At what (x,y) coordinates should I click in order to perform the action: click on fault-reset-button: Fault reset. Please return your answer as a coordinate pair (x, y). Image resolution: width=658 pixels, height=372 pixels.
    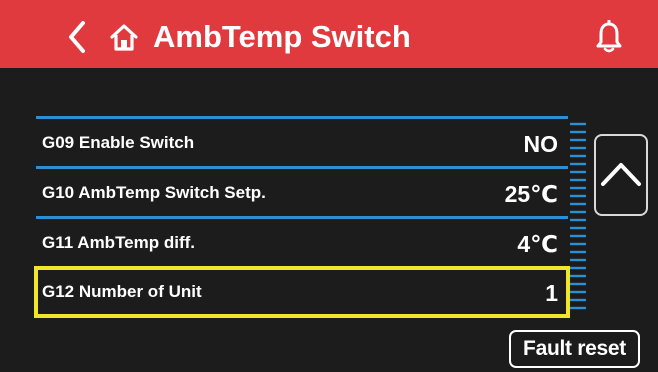
    Looking at the image, I should click on (574, 349).